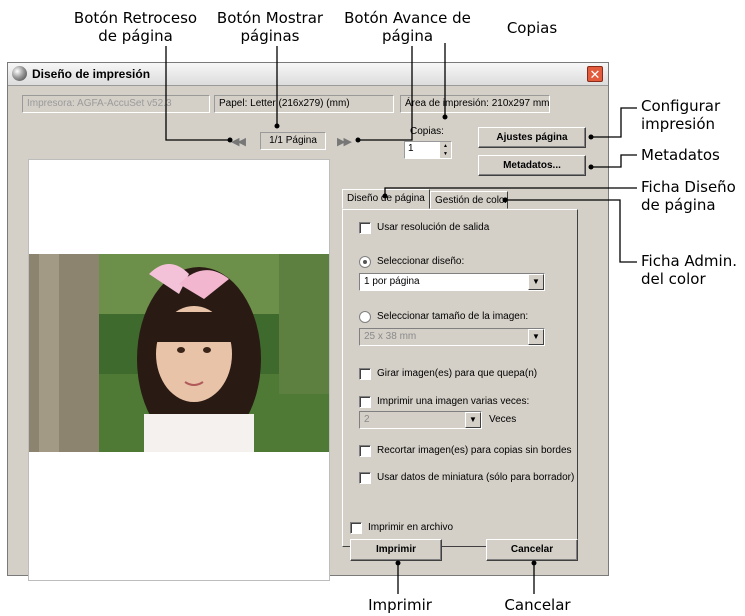  What do you see at coordinates (385, 196) in the screenshot?
I see `layout-tab-callout-dot` at bounding box center [385, 196].